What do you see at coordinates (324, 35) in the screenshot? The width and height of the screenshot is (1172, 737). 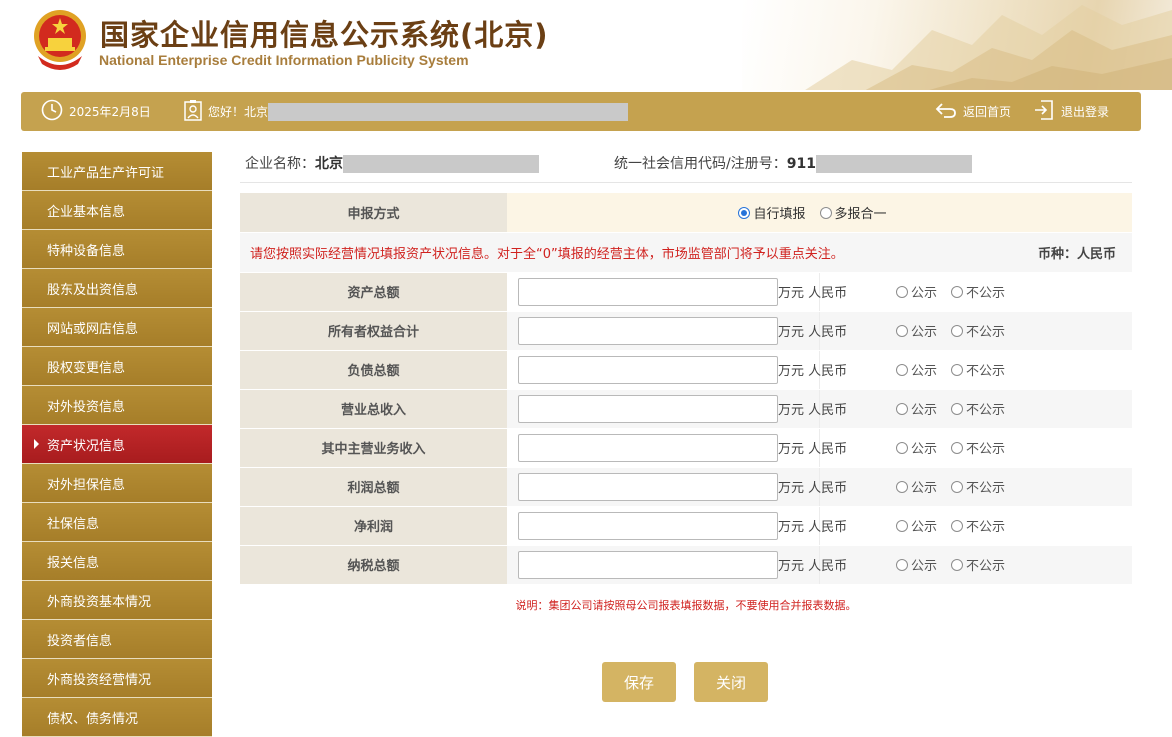 I see `site-title-chinese: 国家企业信用信息公示系统(北京)` at bounding box center [324, 35].